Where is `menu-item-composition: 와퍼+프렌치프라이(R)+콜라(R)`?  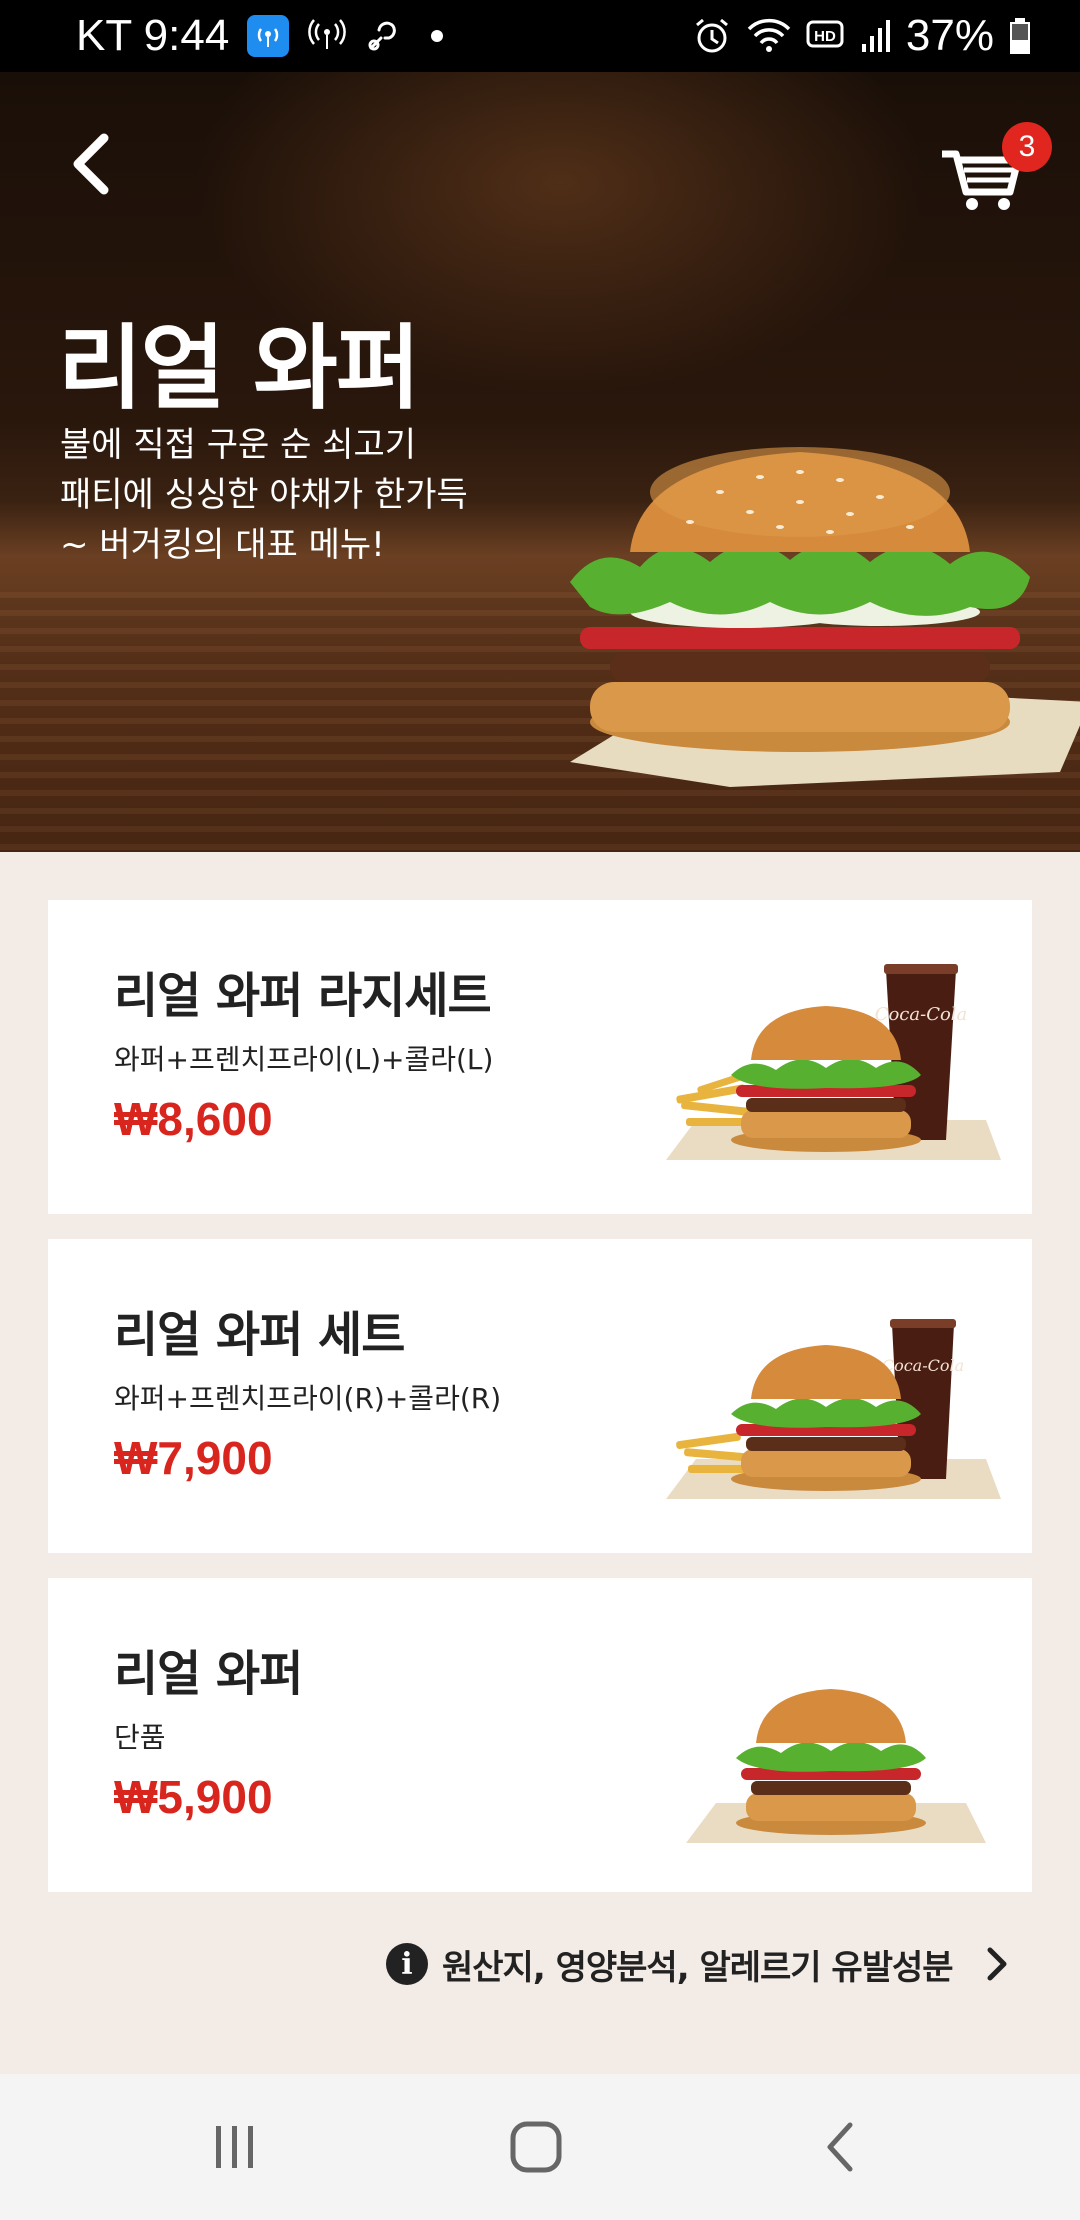
menu-item-composition: 와퍼+프렌치프라이(R)+콜라(R) is located at coordinates (308, 1398).